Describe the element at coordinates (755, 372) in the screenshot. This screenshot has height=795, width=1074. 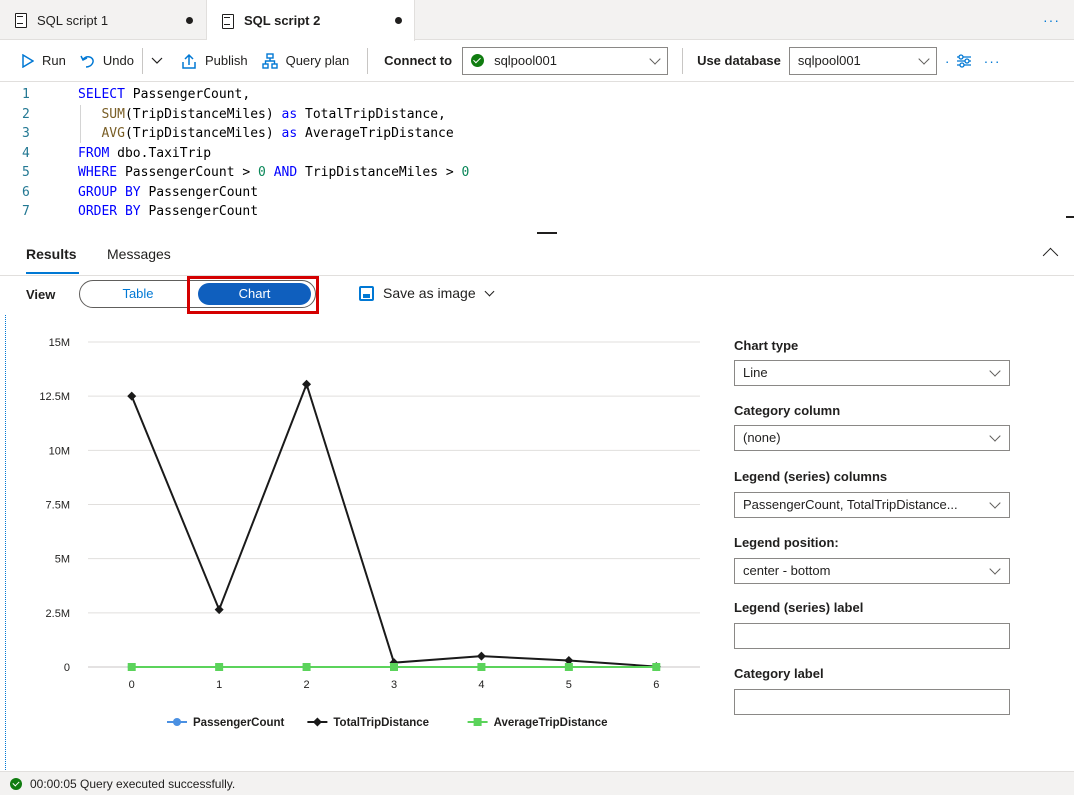
I see `chart-type-value: Line` at that location.